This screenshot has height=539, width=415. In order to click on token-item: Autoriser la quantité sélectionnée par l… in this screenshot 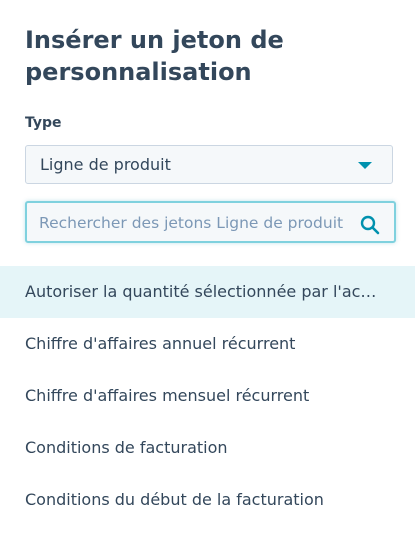, I will do `click(207, 292)`.